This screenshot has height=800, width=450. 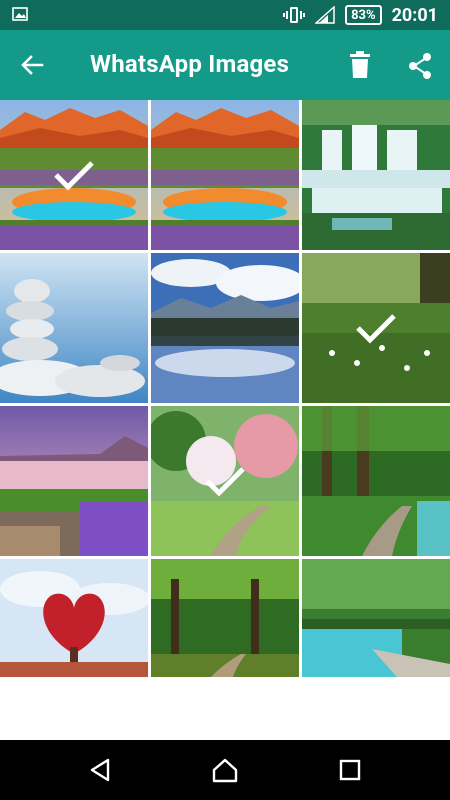 I want to click on battery-level: 83%, so click(x=363, y=15).